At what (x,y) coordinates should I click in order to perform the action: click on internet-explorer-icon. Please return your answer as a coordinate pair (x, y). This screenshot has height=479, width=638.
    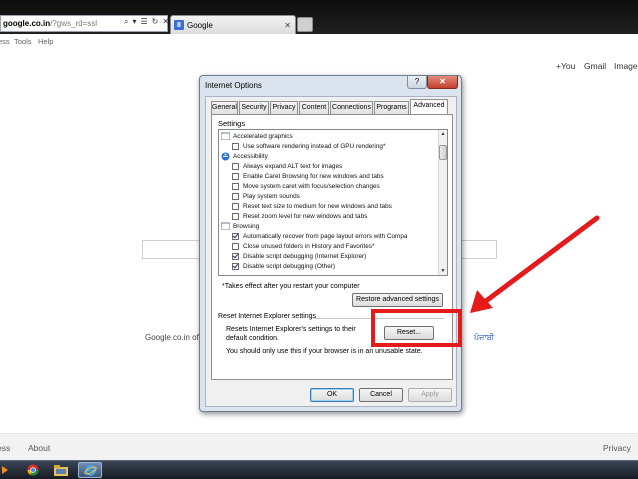
    Looking at the image, I should click on (90, 470).